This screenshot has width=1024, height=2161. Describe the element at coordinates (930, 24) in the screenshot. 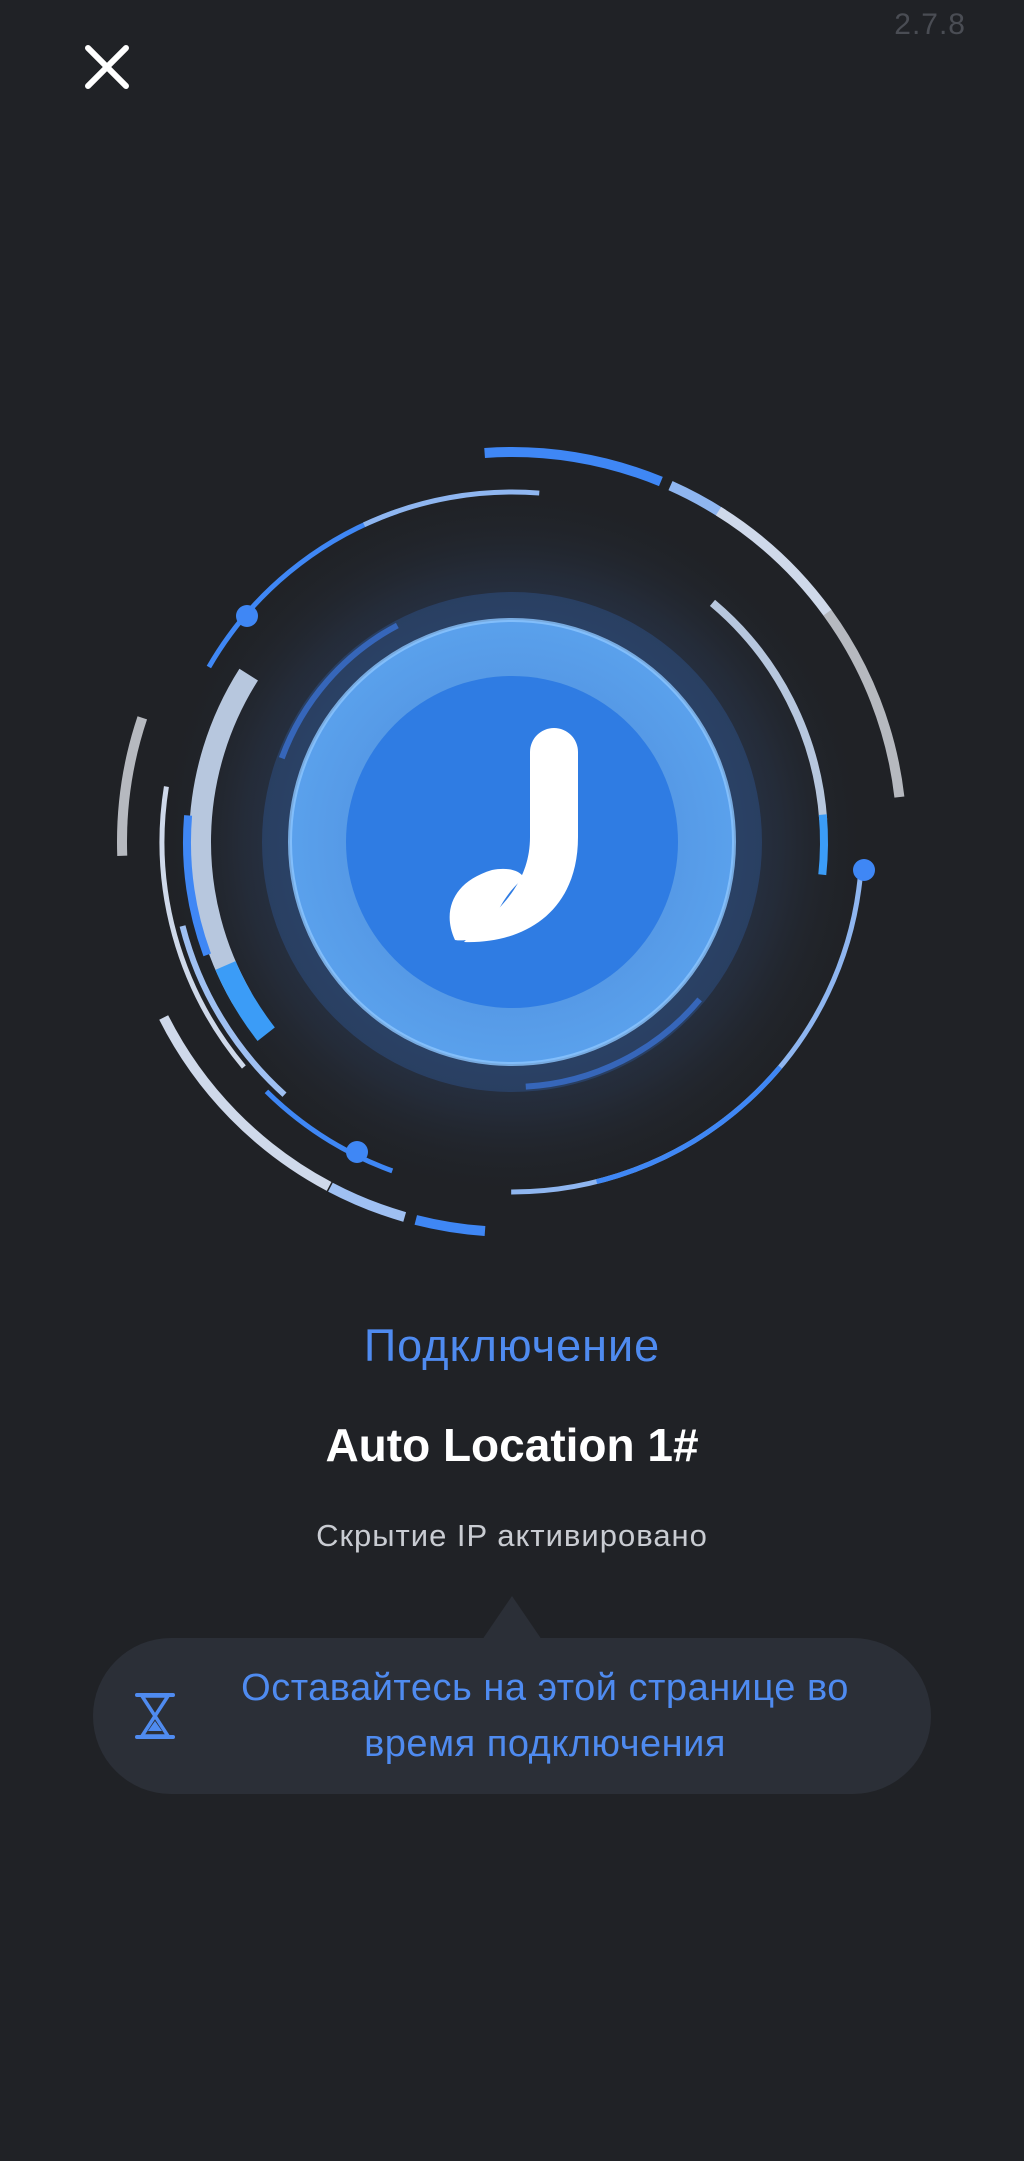

I see `app-version: 2.7.8` at that location.